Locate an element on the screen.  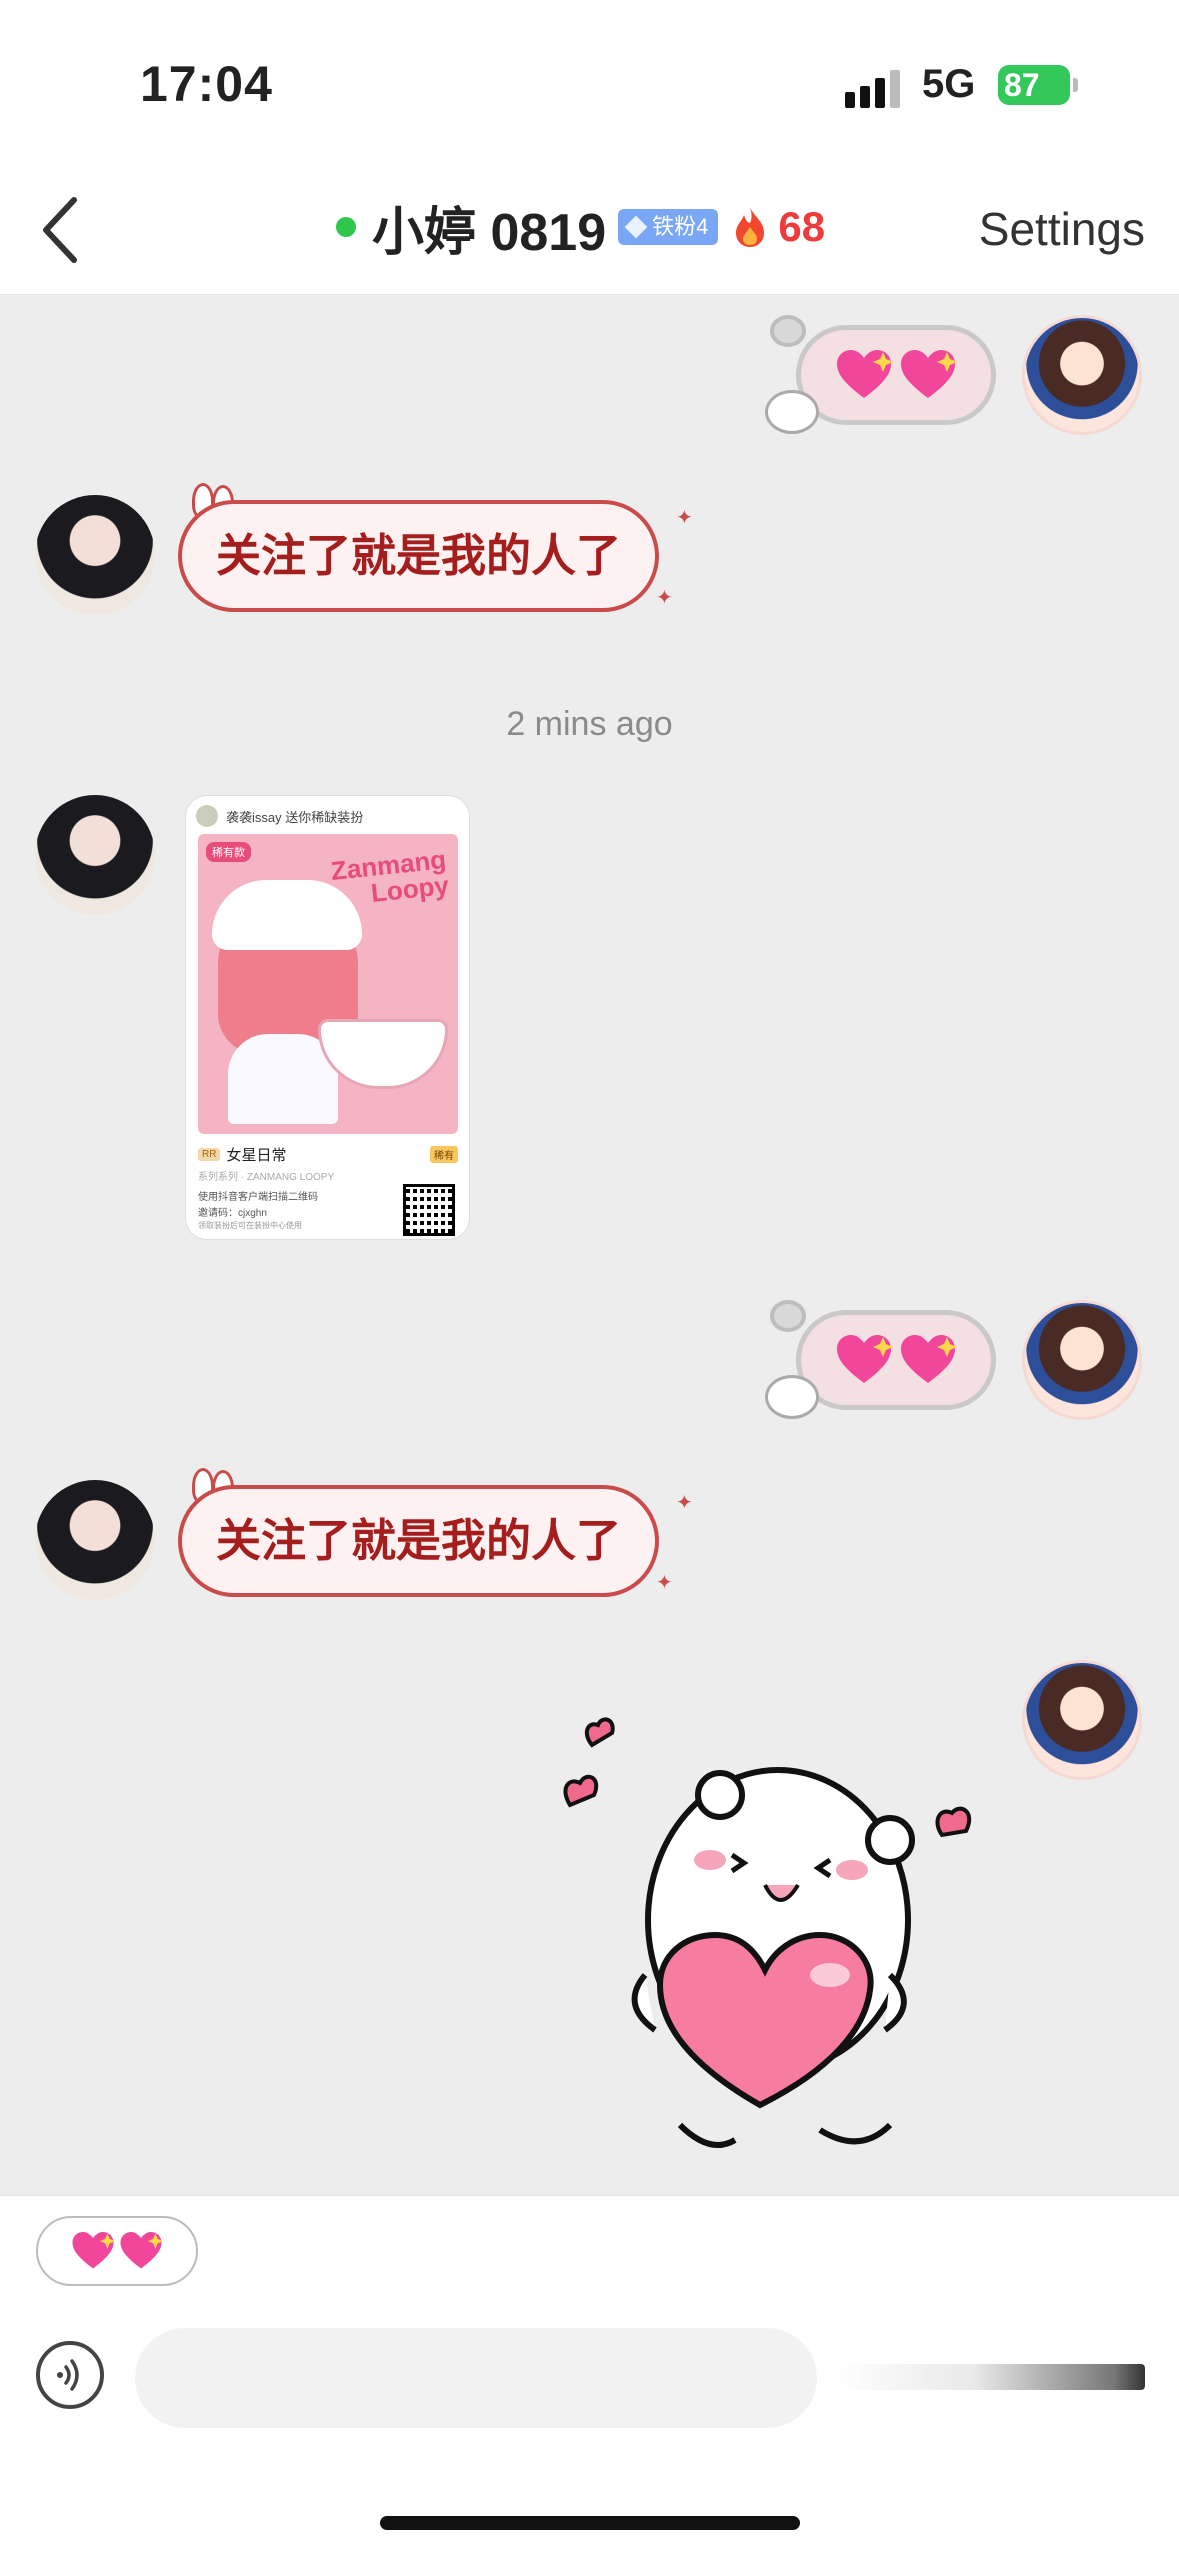
card-sender-avatar is located at coordinates (207, 816).